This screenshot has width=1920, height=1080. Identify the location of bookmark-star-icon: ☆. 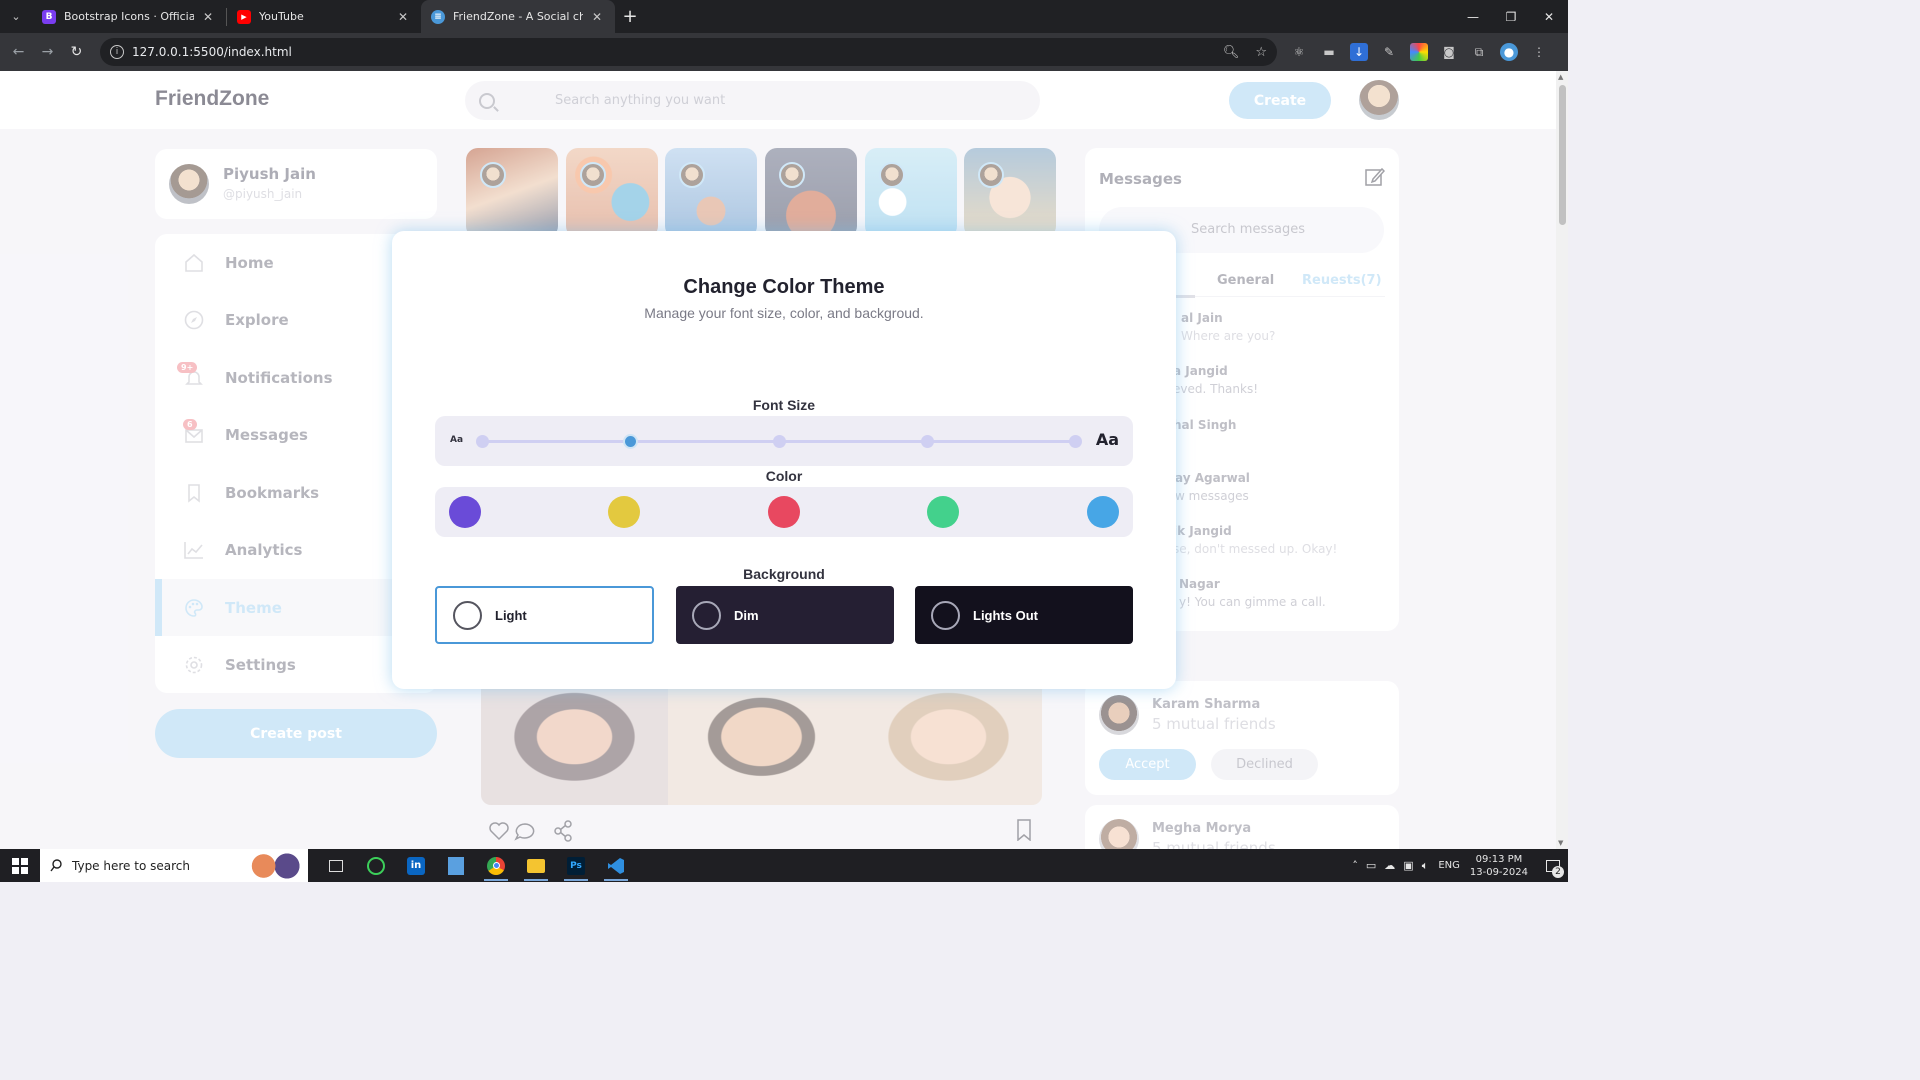
(1261, 52).